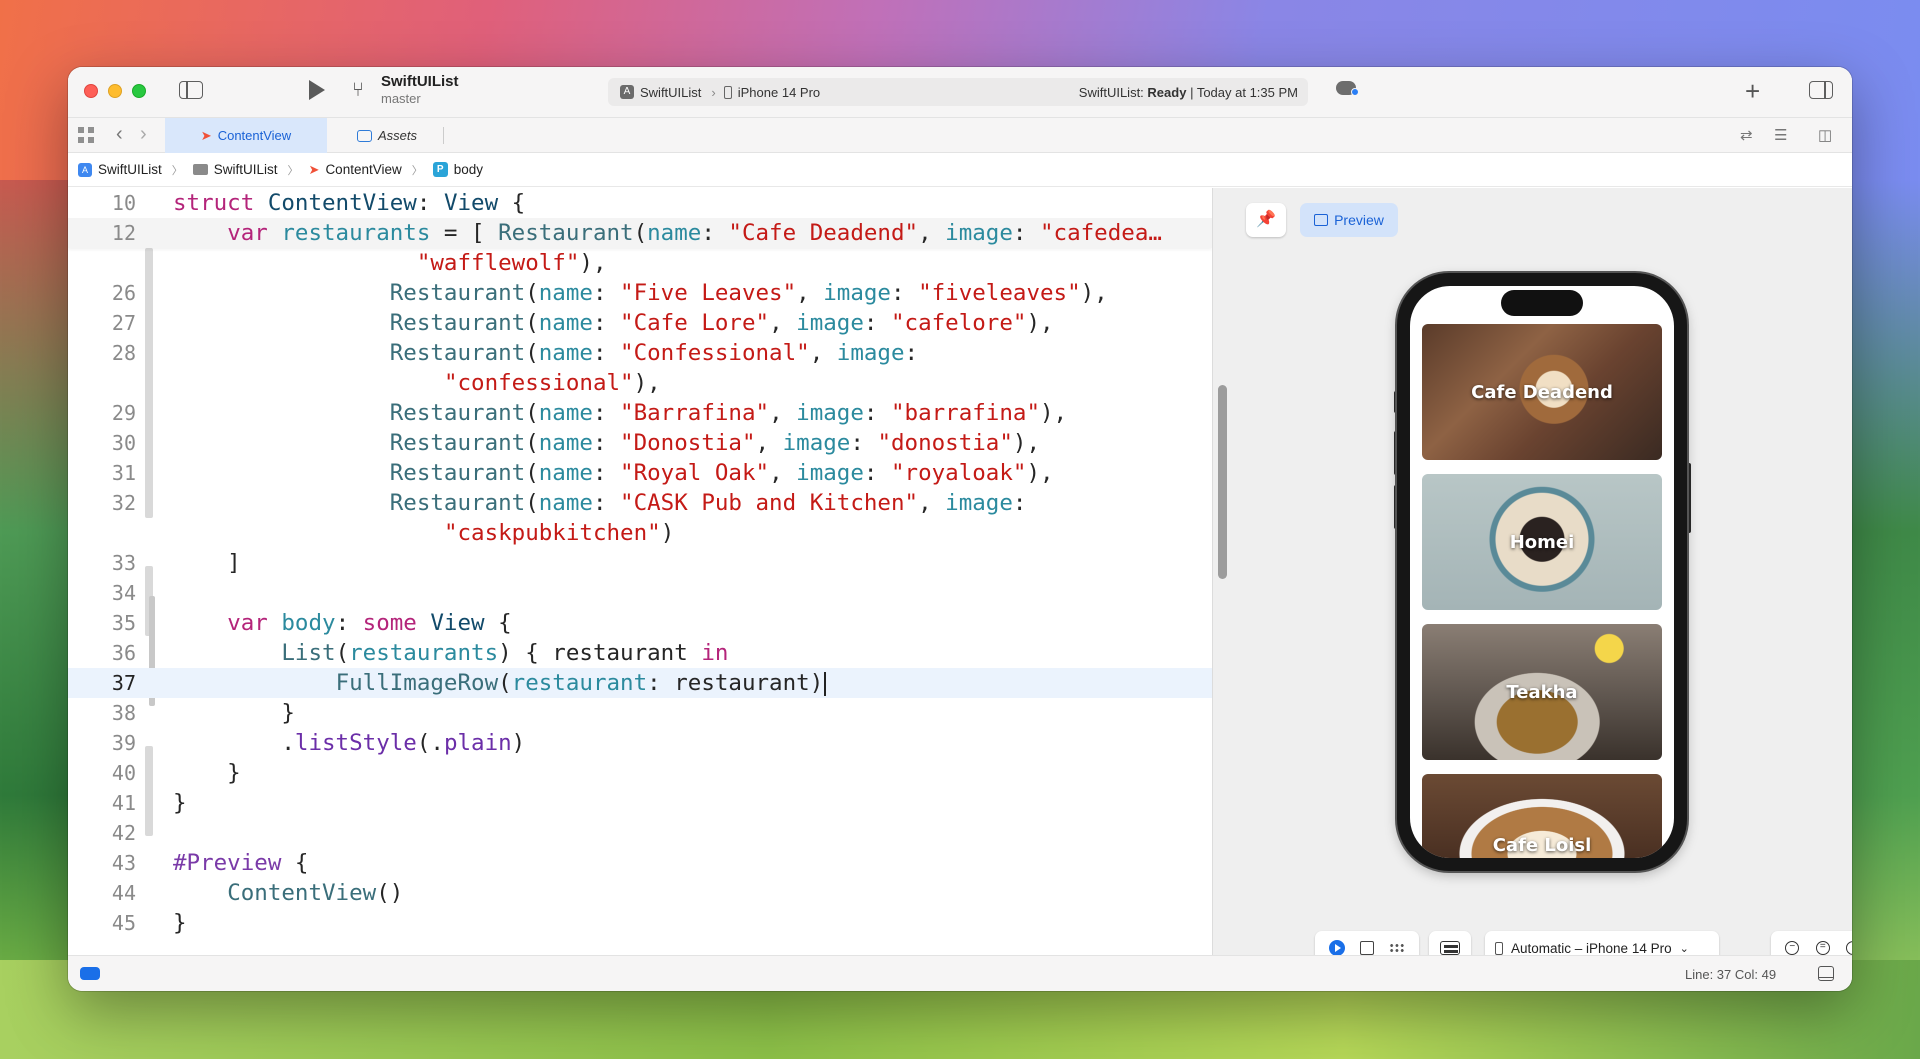  I want to click on line-number: 31, so click(123, 473).